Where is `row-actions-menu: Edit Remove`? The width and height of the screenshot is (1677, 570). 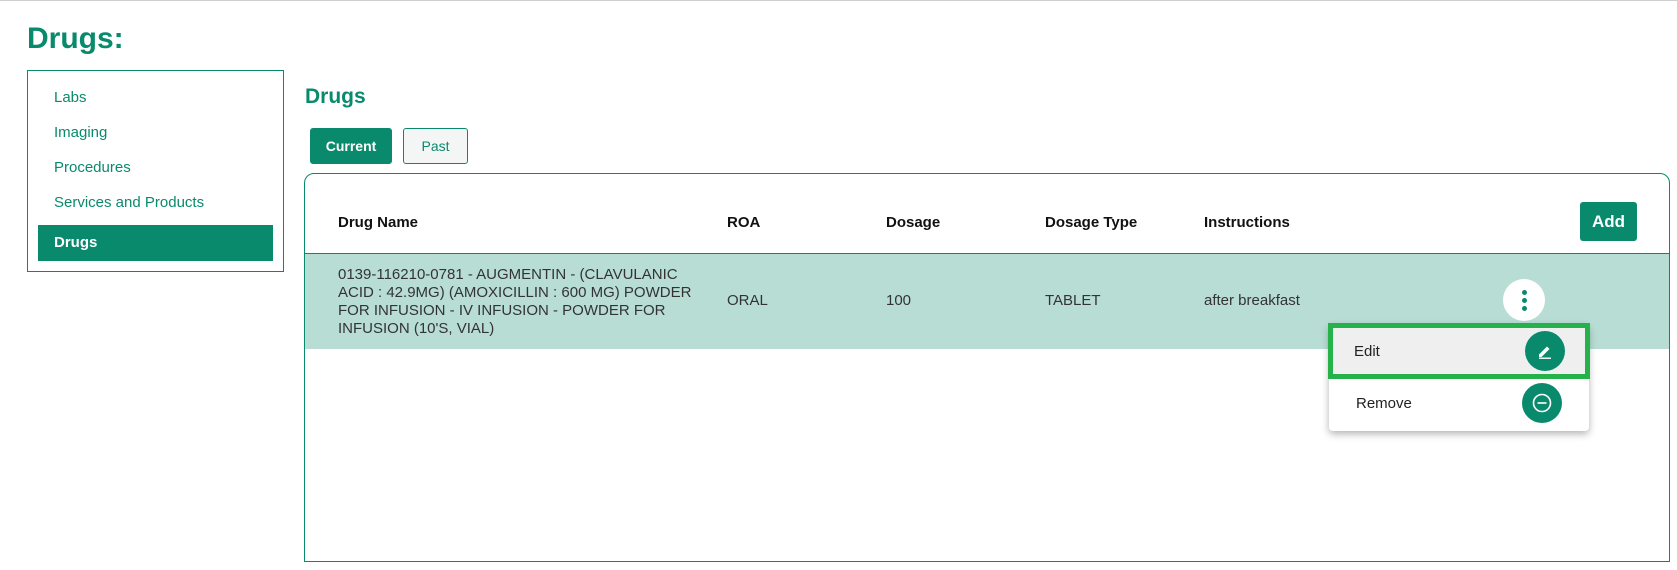 row-actions-menu: Edit Remove is located at coordinates (1459, 377).